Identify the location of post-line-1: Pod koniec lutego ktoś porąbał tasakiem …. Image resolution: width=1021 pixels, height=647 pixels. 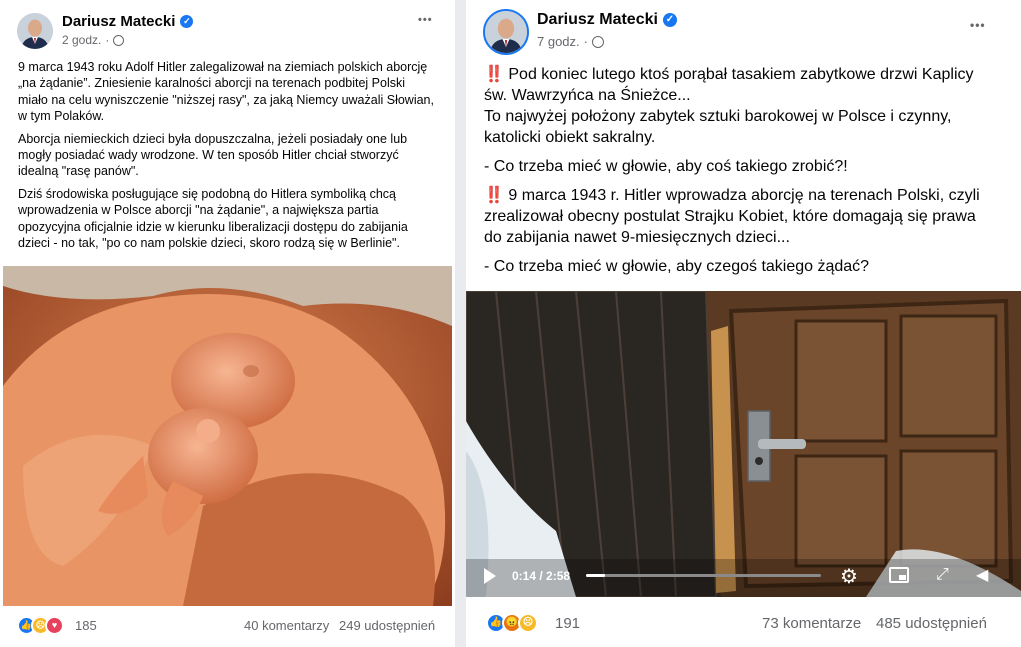
(729, 85).